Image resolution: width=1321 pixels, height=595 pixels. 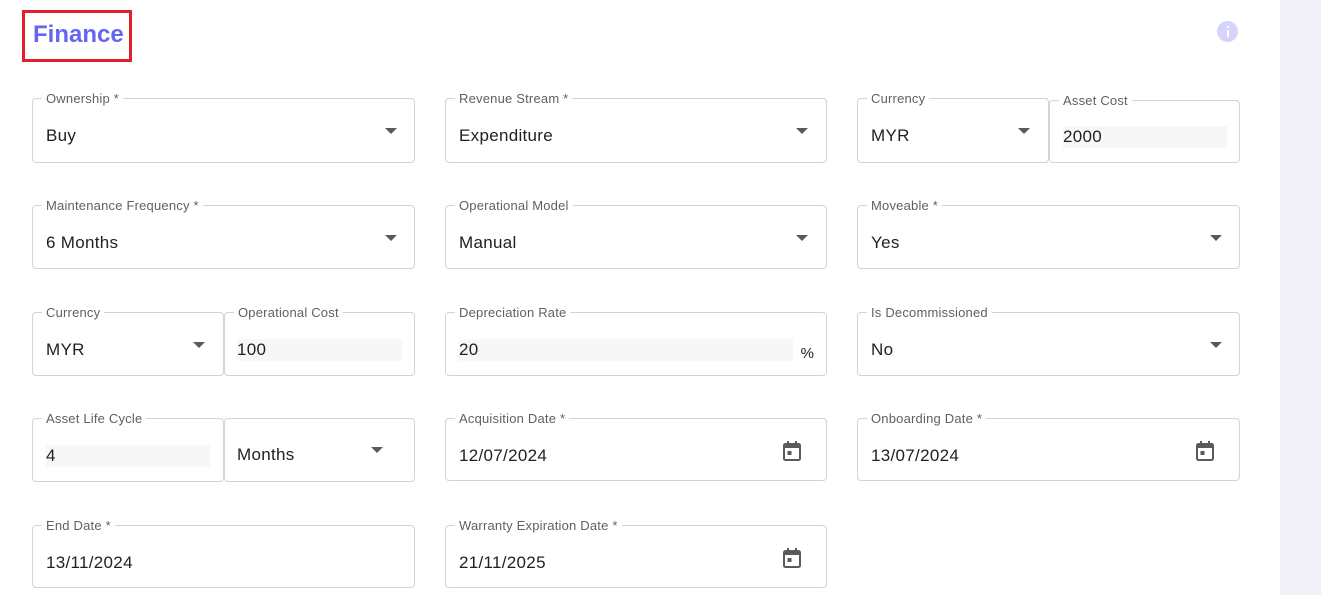 I want to click on depreciation-rate-value: 20, so click(x=626, y=350).